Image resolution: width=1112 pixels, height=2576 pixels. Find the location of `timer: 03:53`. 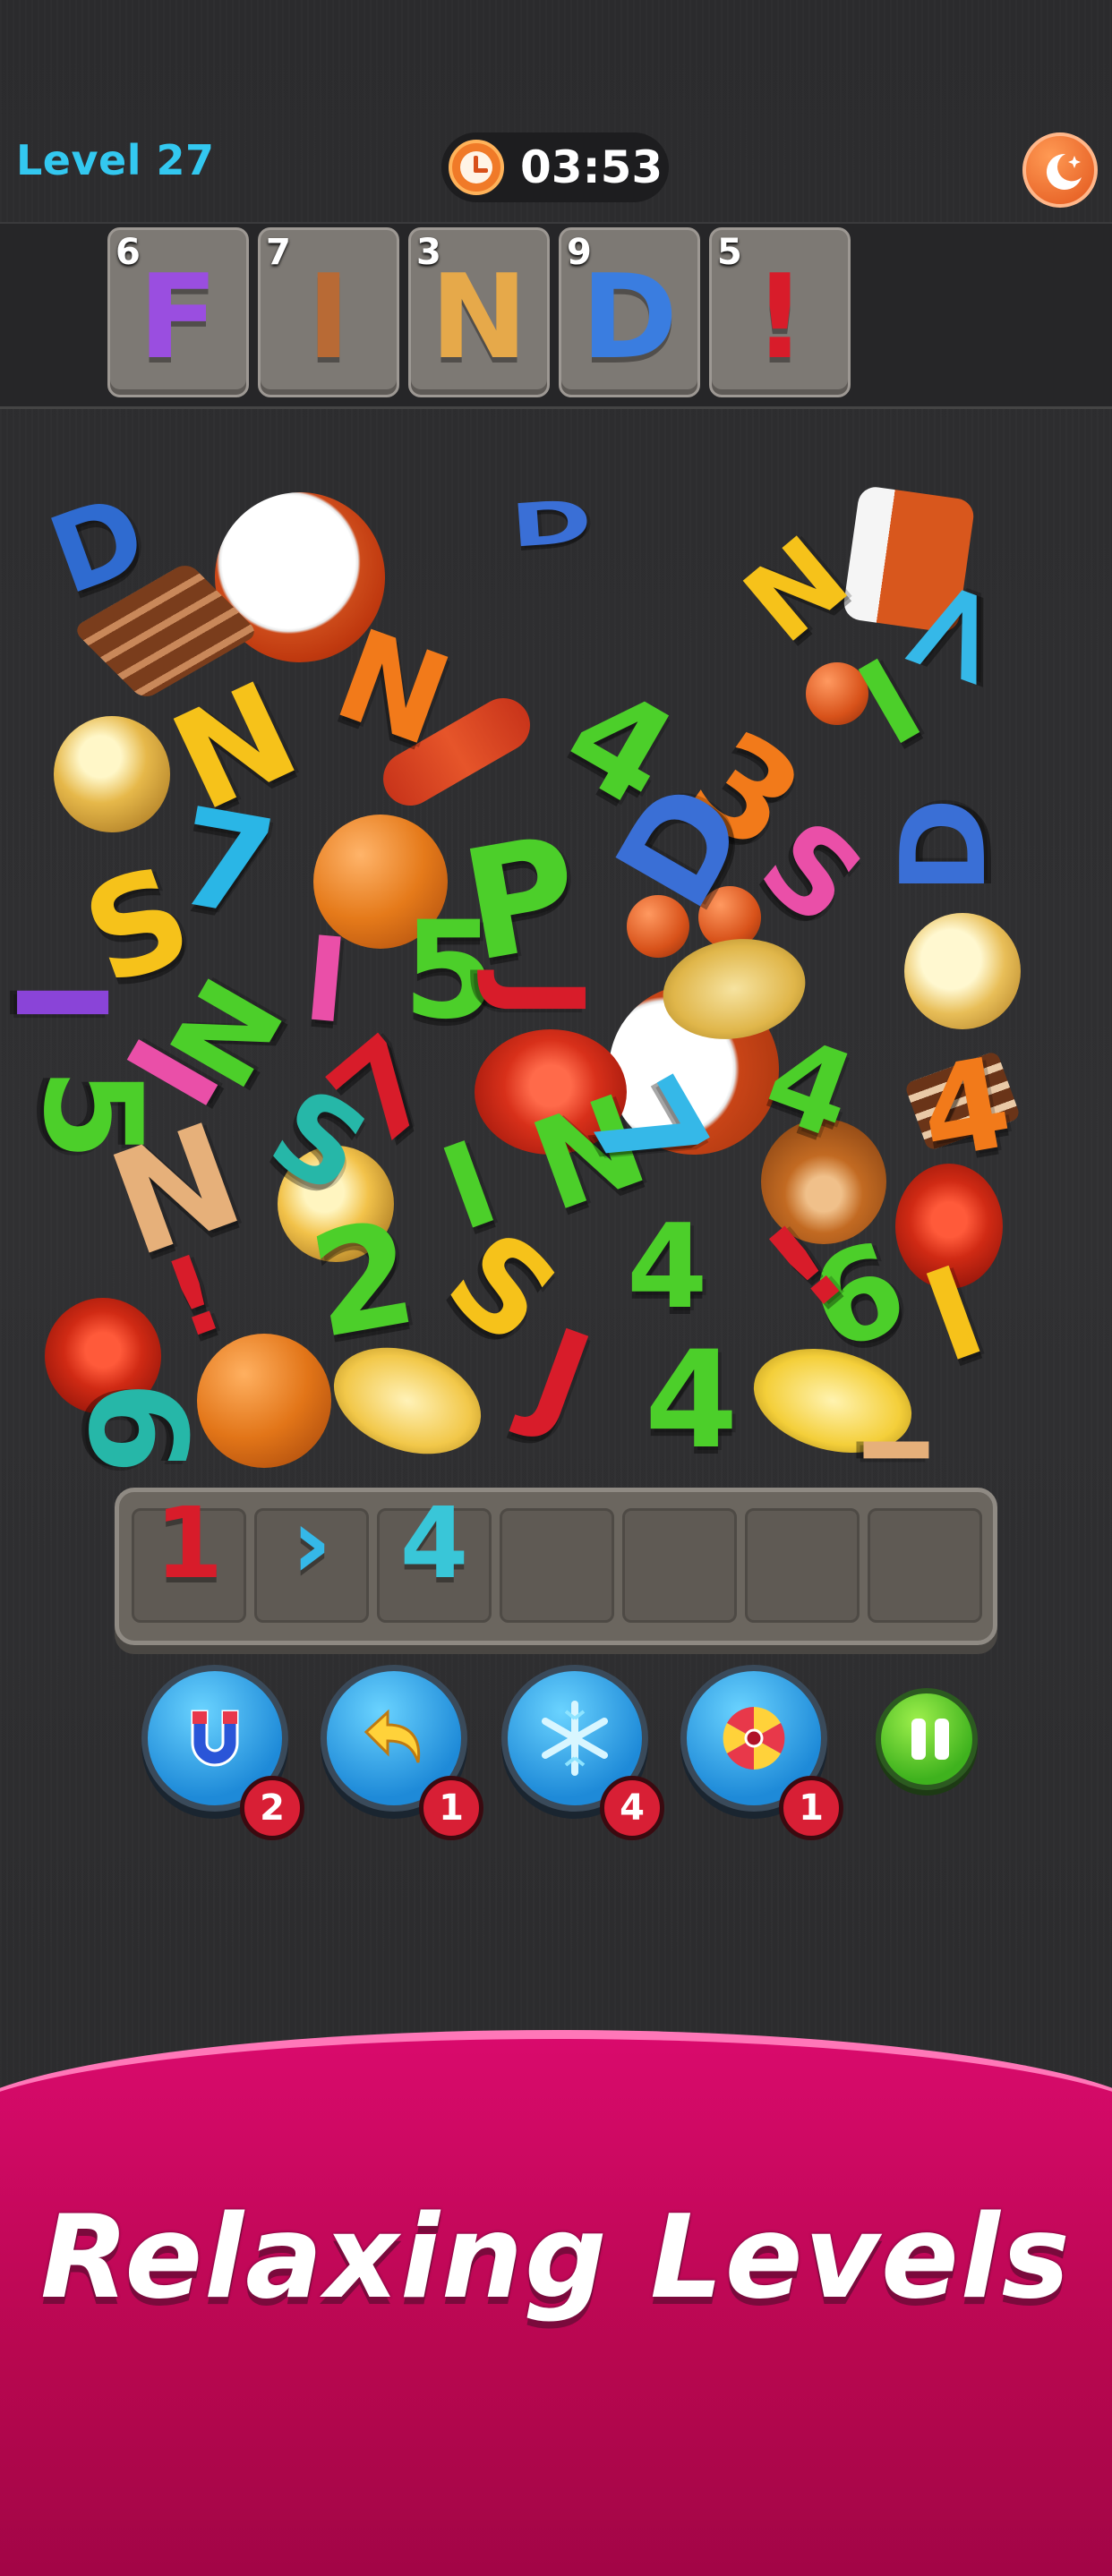

timer: 03:53 is located at coordinates (555, 167).